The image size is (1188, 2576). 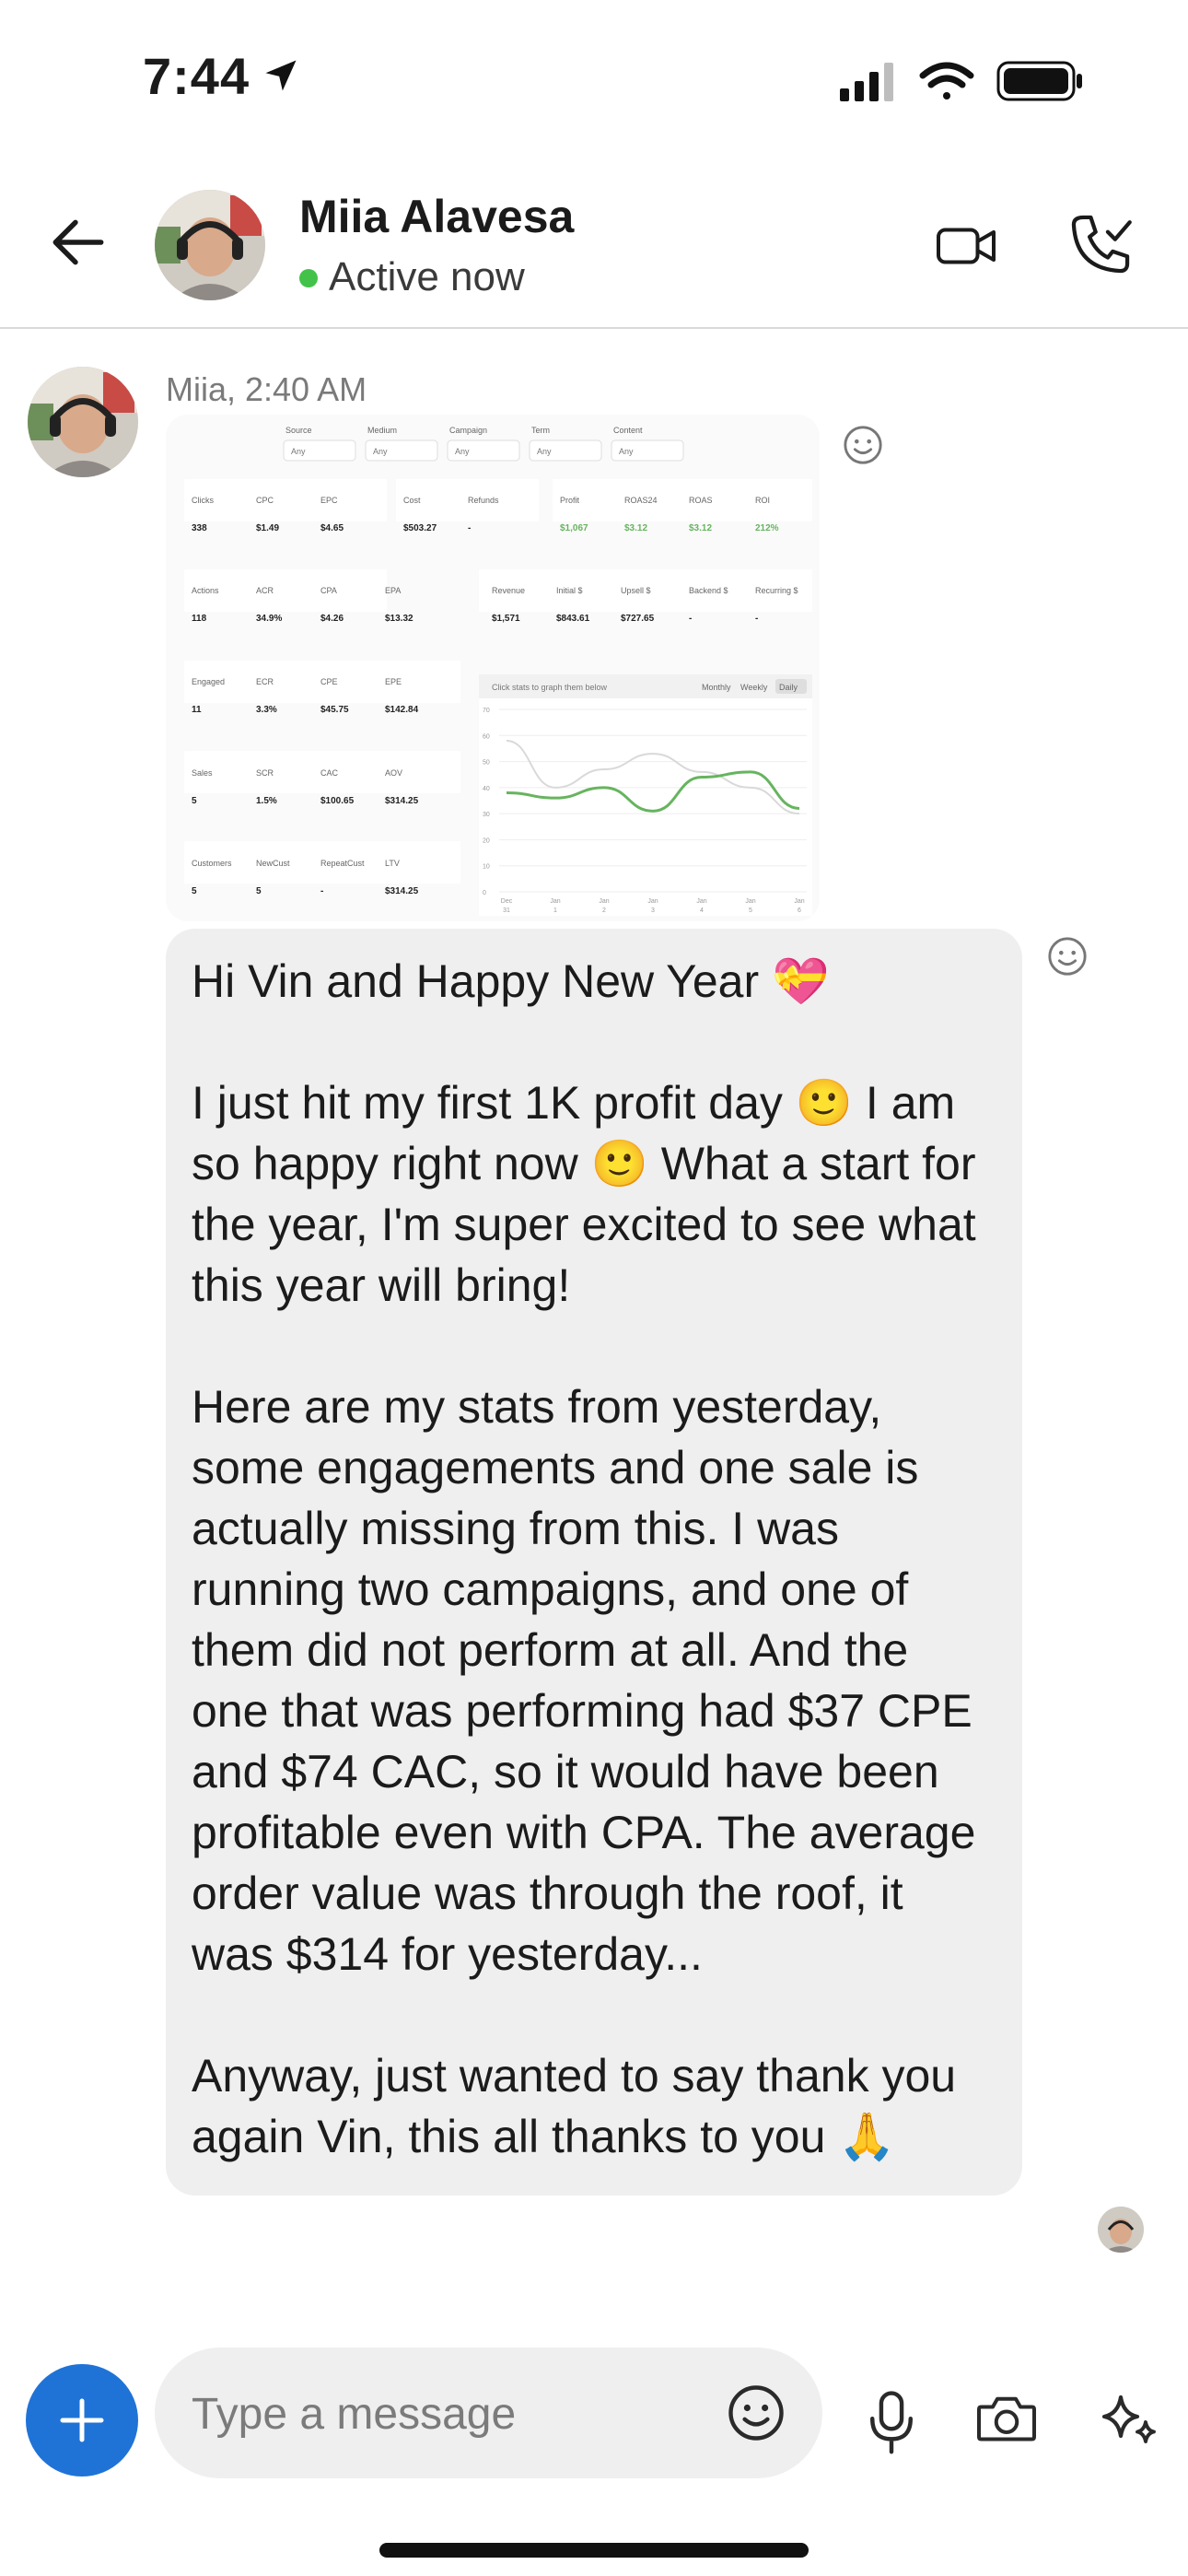 What do you see at coordinates (308, 278) in the screenshot?
I see `presence-indicator` at bounding box center [308, 278].